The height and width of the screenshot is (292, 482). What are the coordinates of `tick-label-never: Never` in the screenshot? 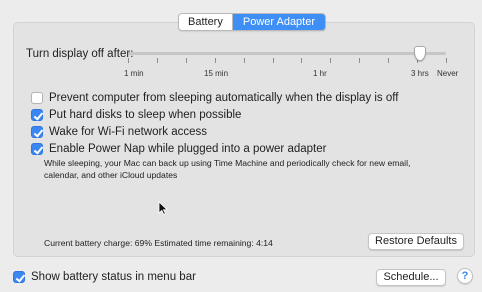 It's located at (448, 73).